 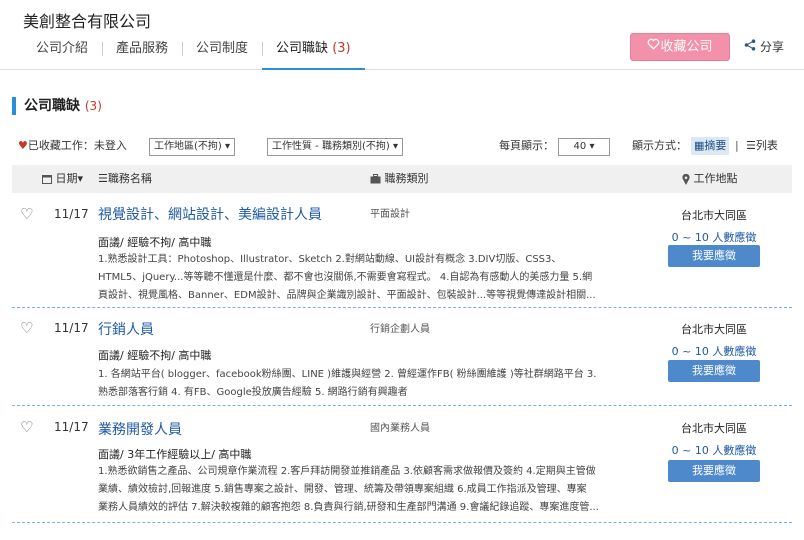 What do you see at coordinates (62, 53) in the screenshot?
I see `tab-company-intro: 公司介紹` at bounding box center [62, 53].